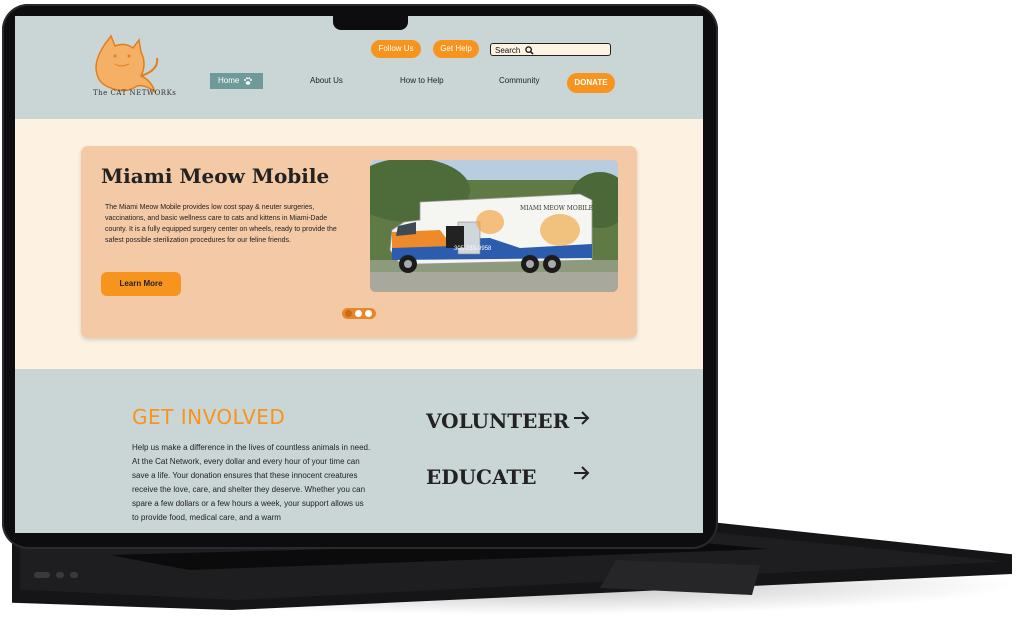 The image size is (1023, 632). Describe the element at coordinates (519, 80) in the screenshot. I see `nav-community: Community` at that location.